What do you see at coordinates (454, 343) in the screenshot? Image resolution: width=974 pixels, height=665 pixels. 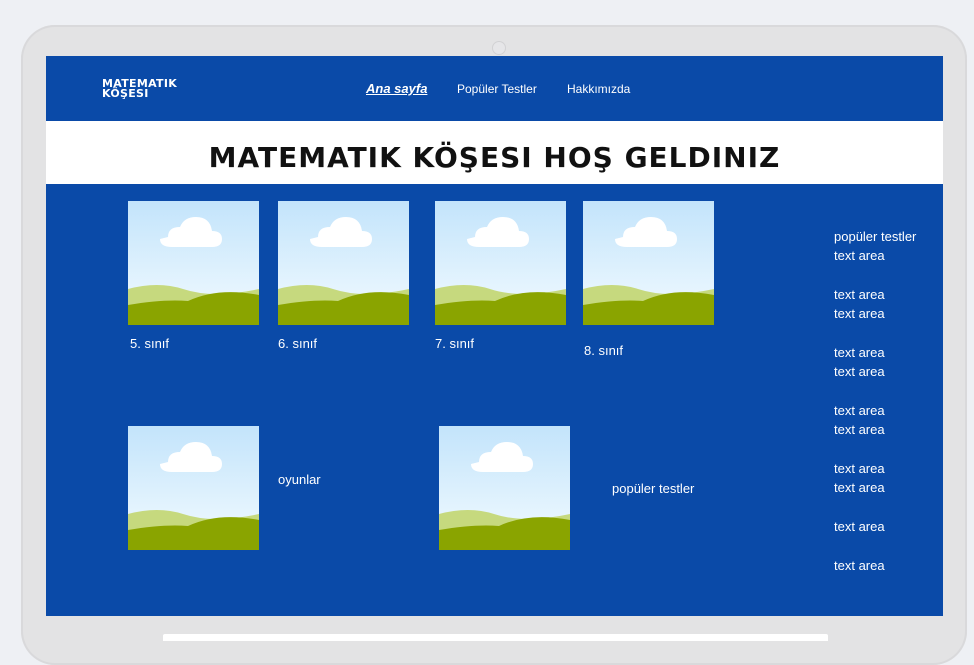 I see `grade-7-label: 7. sınıf` at bounding box center [454, 343].